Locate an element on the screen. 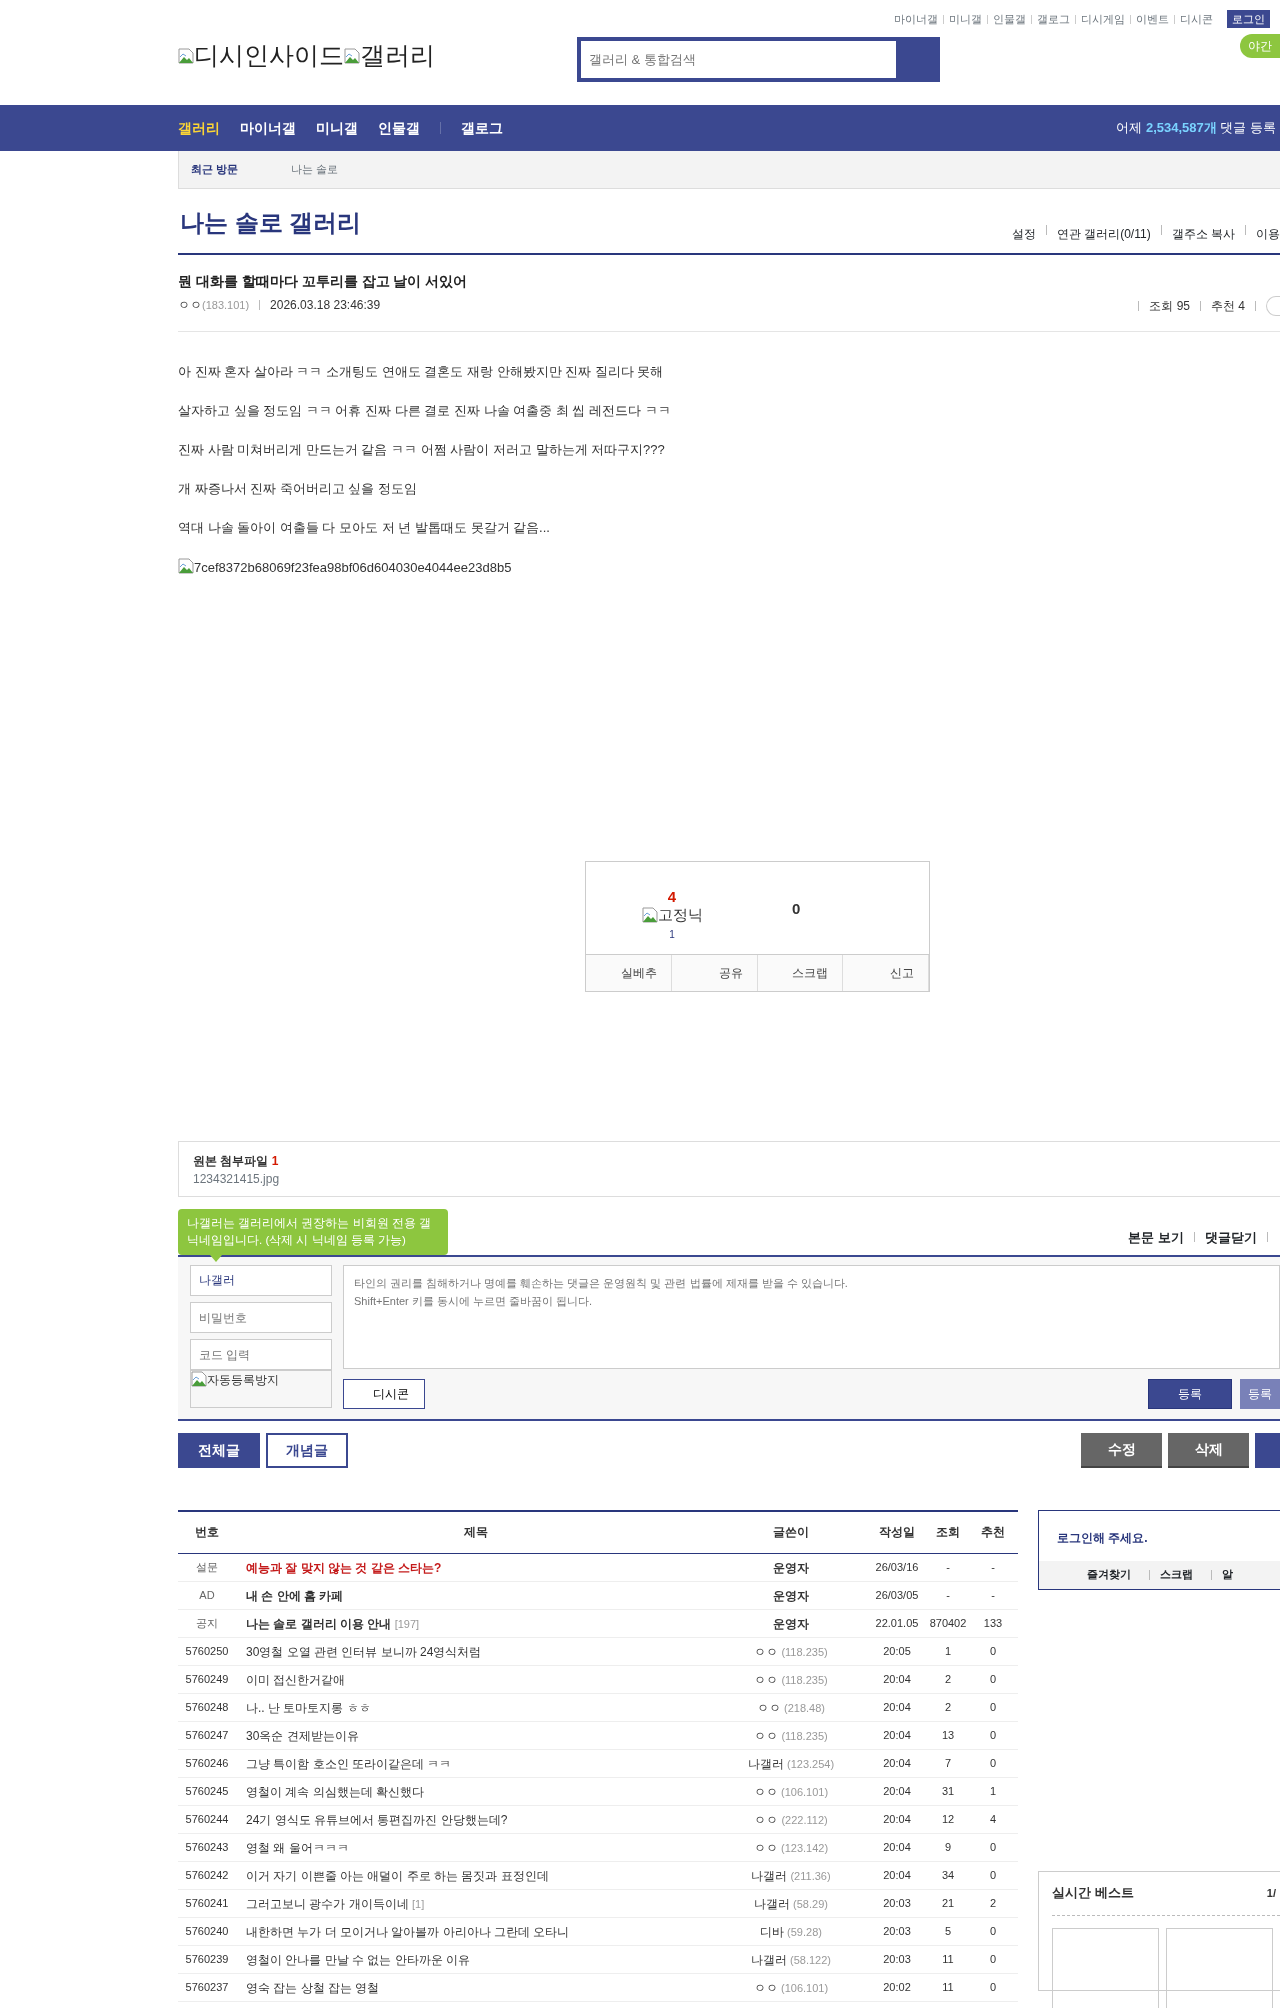 This screenshot has width=1280, height=2010. captcha-alt-text: 자동등록방지 is located at coordinates (243, 1380).